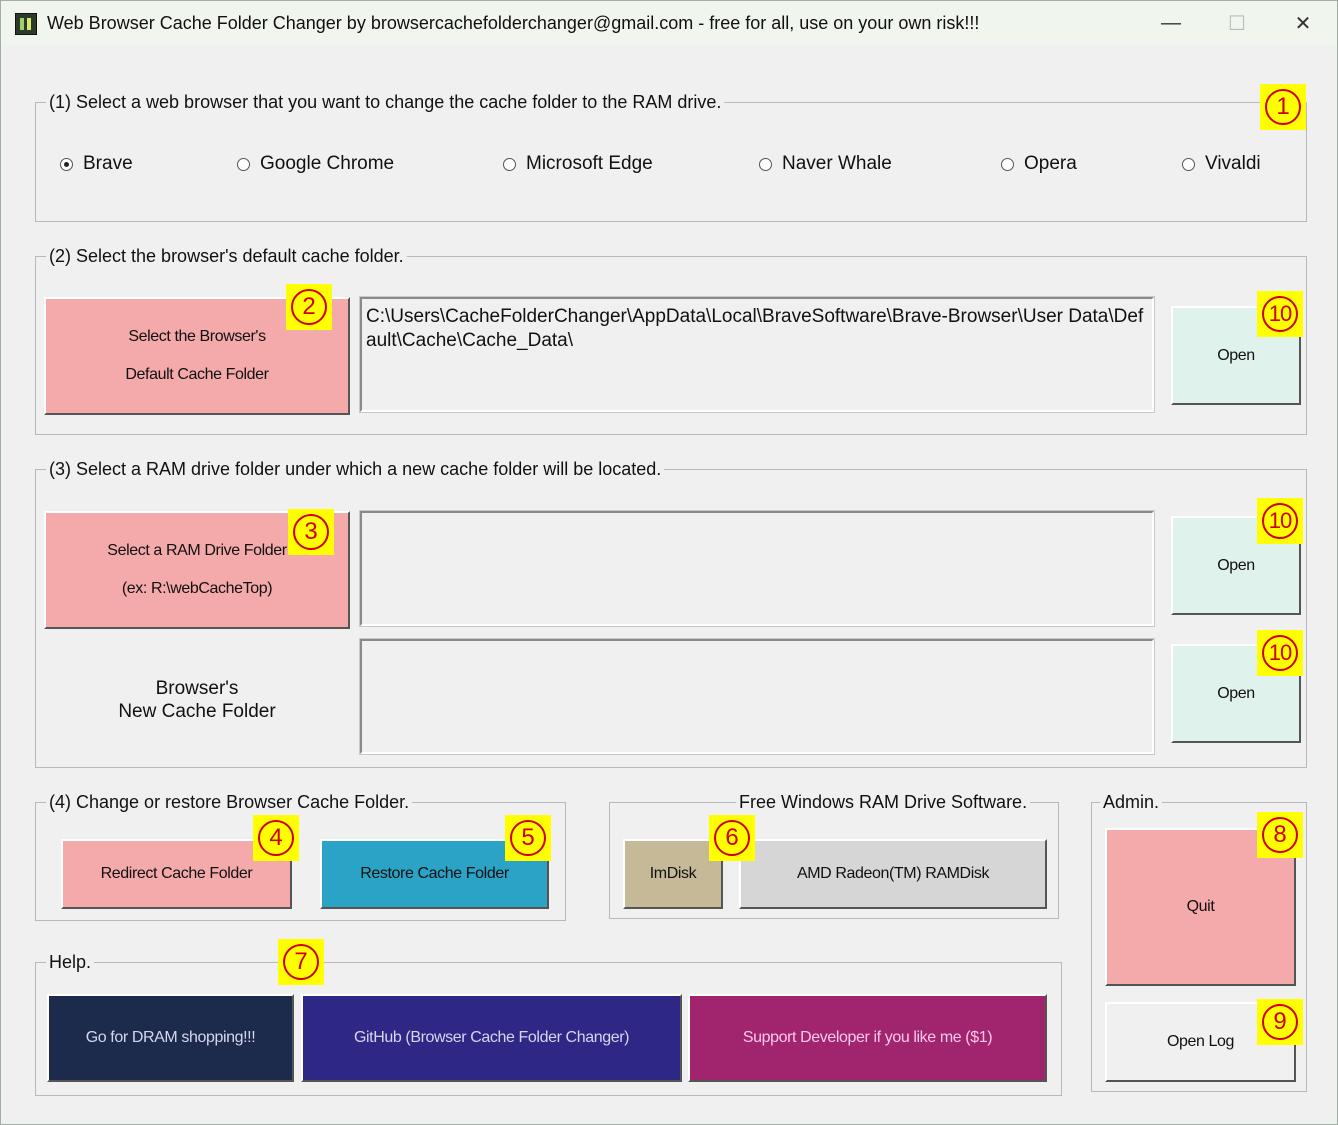  What do you see at coordinates (1233, 163) in the screenshot?
I see `radio-vivaldi-label: Vivaldi` at bounding box center [1233, 163].